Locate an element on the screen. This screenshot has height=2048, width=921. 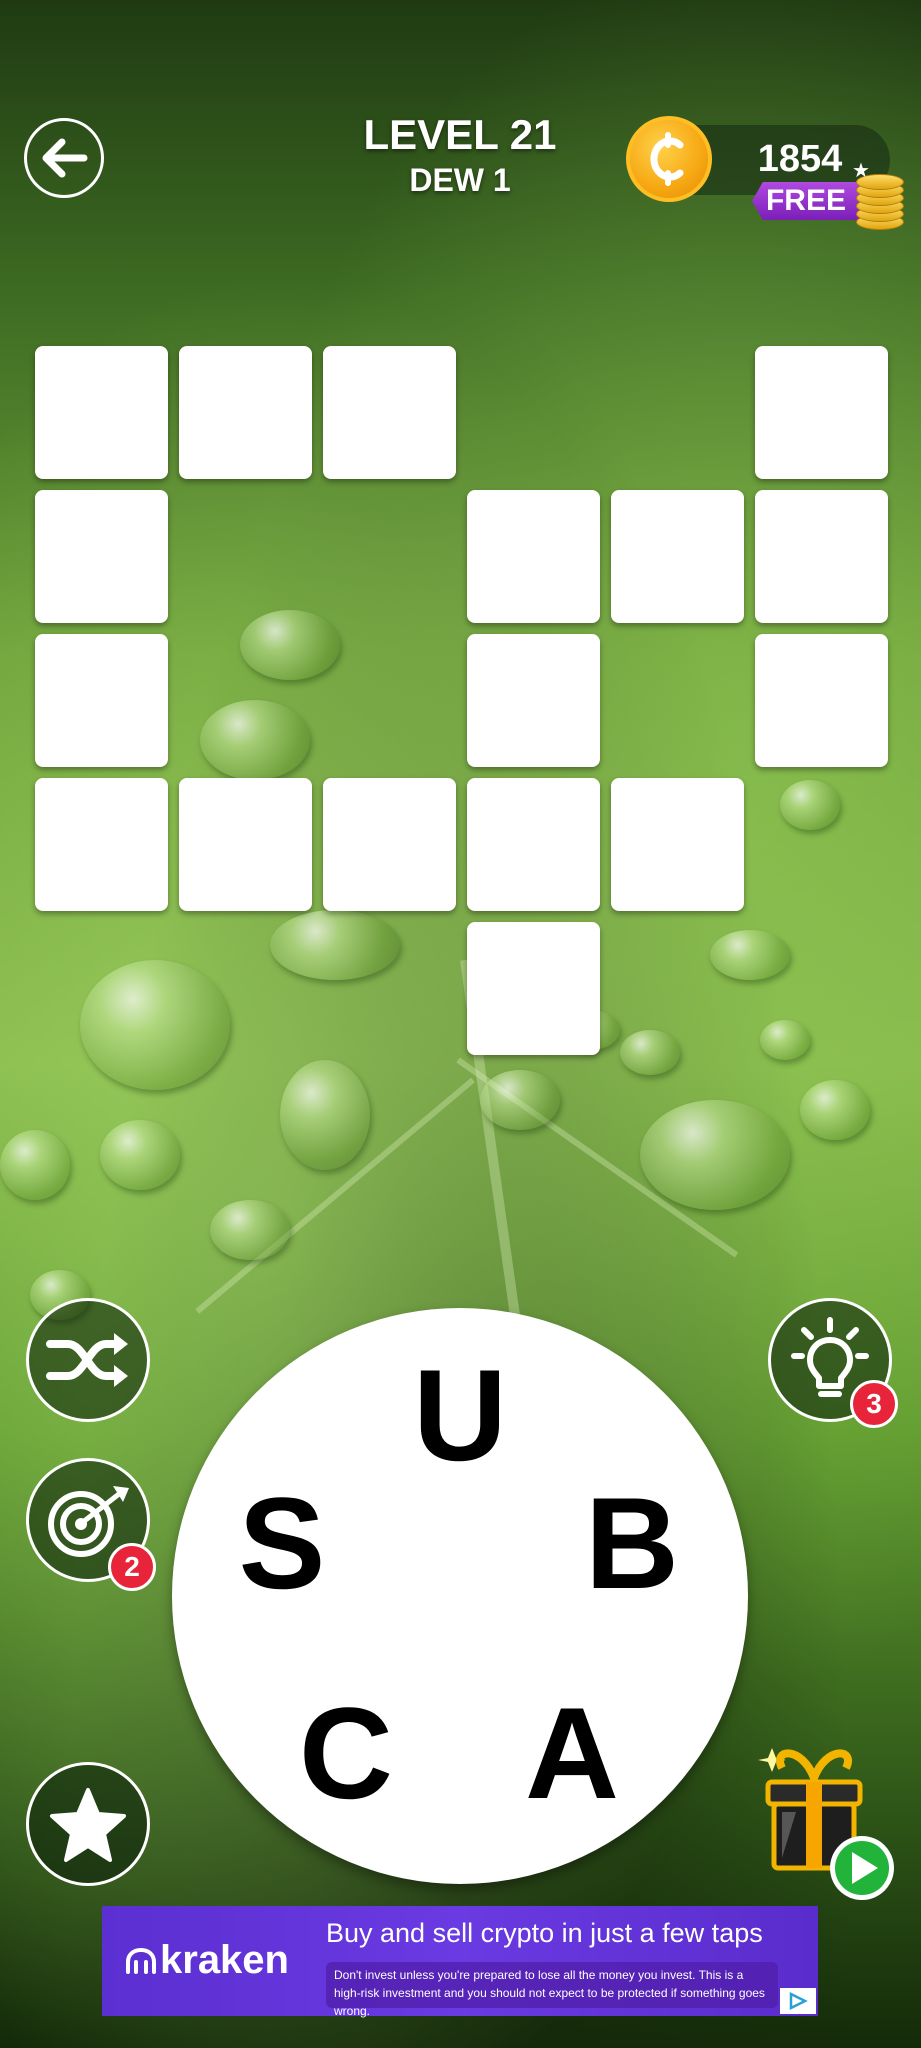
wheel-letter: B is located at coordinates (632, 1543).